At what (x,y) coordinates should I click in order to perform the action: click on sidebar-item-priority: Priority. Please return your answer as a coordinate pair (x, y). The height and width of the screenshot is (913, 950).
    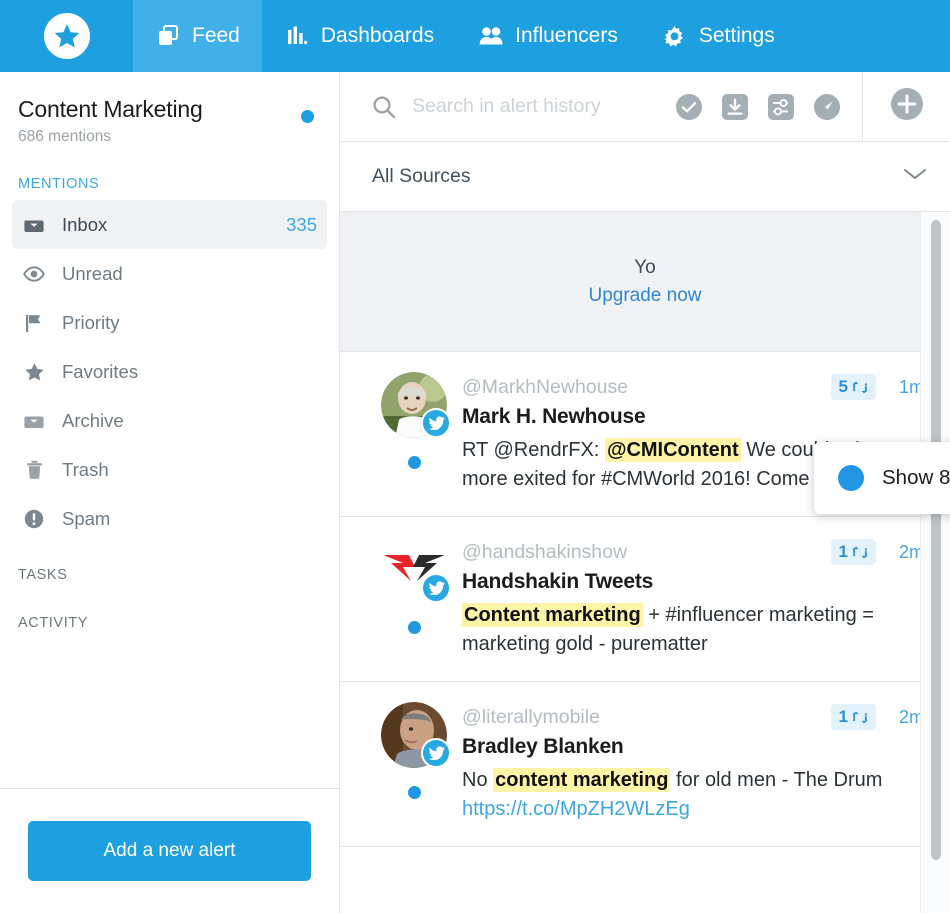
    Looking at the image, I should click on (169, 322).